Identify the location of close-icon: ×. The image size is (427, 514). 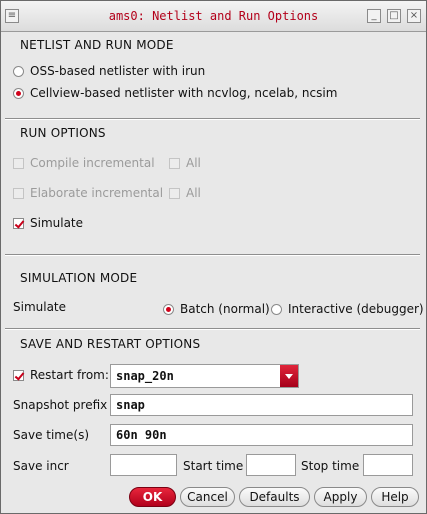
(414, 16).